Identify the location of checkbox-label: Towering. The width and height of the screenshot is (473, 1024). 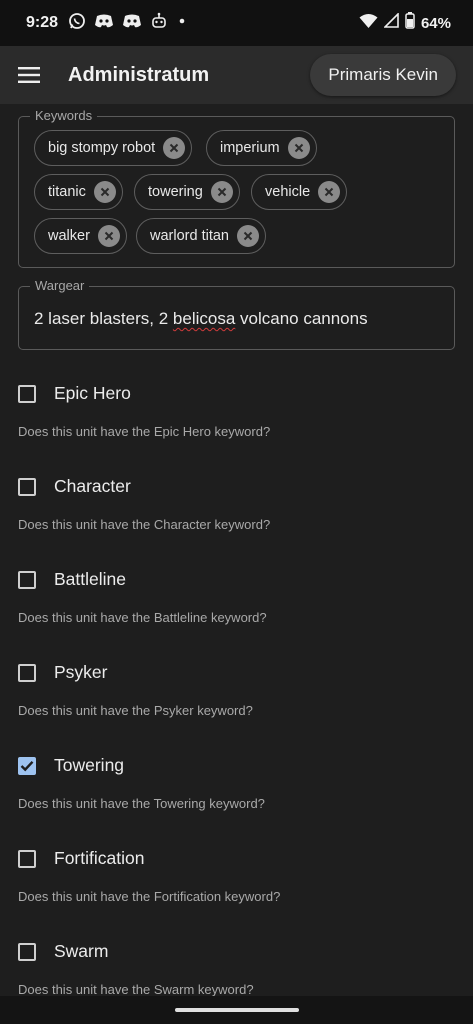
(89, 765).